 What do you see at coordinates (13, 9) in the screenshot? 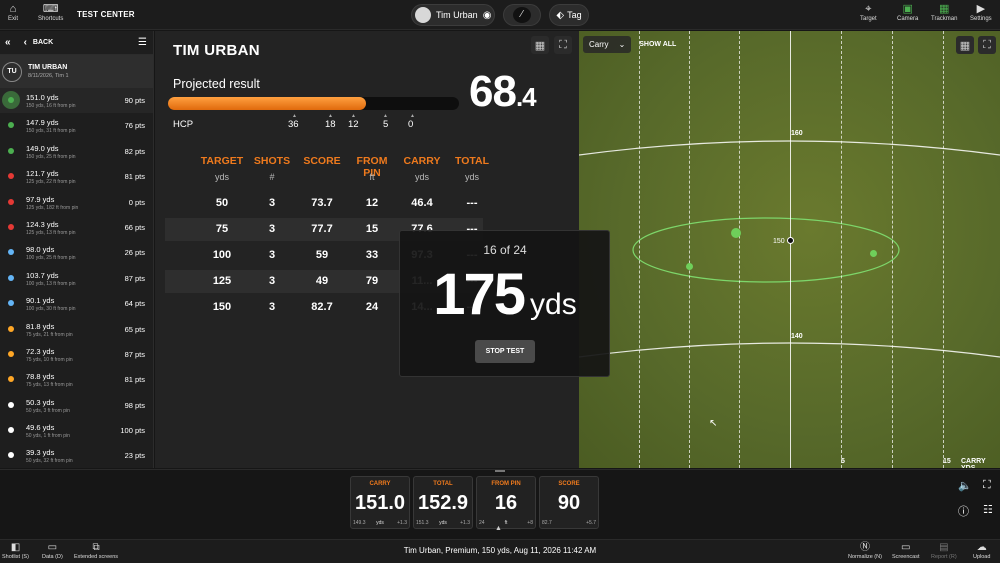
I see `home-icon: ⌂` at bounding box center [13, 9].